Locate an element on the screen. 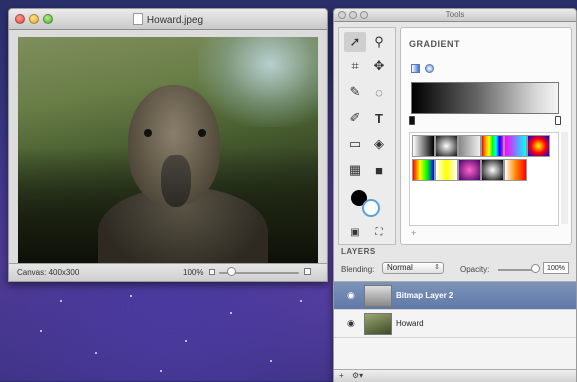 The height and width of the screenshot is (382, 577). blending-mode-value: Normal is located at coordinates (400, 267).